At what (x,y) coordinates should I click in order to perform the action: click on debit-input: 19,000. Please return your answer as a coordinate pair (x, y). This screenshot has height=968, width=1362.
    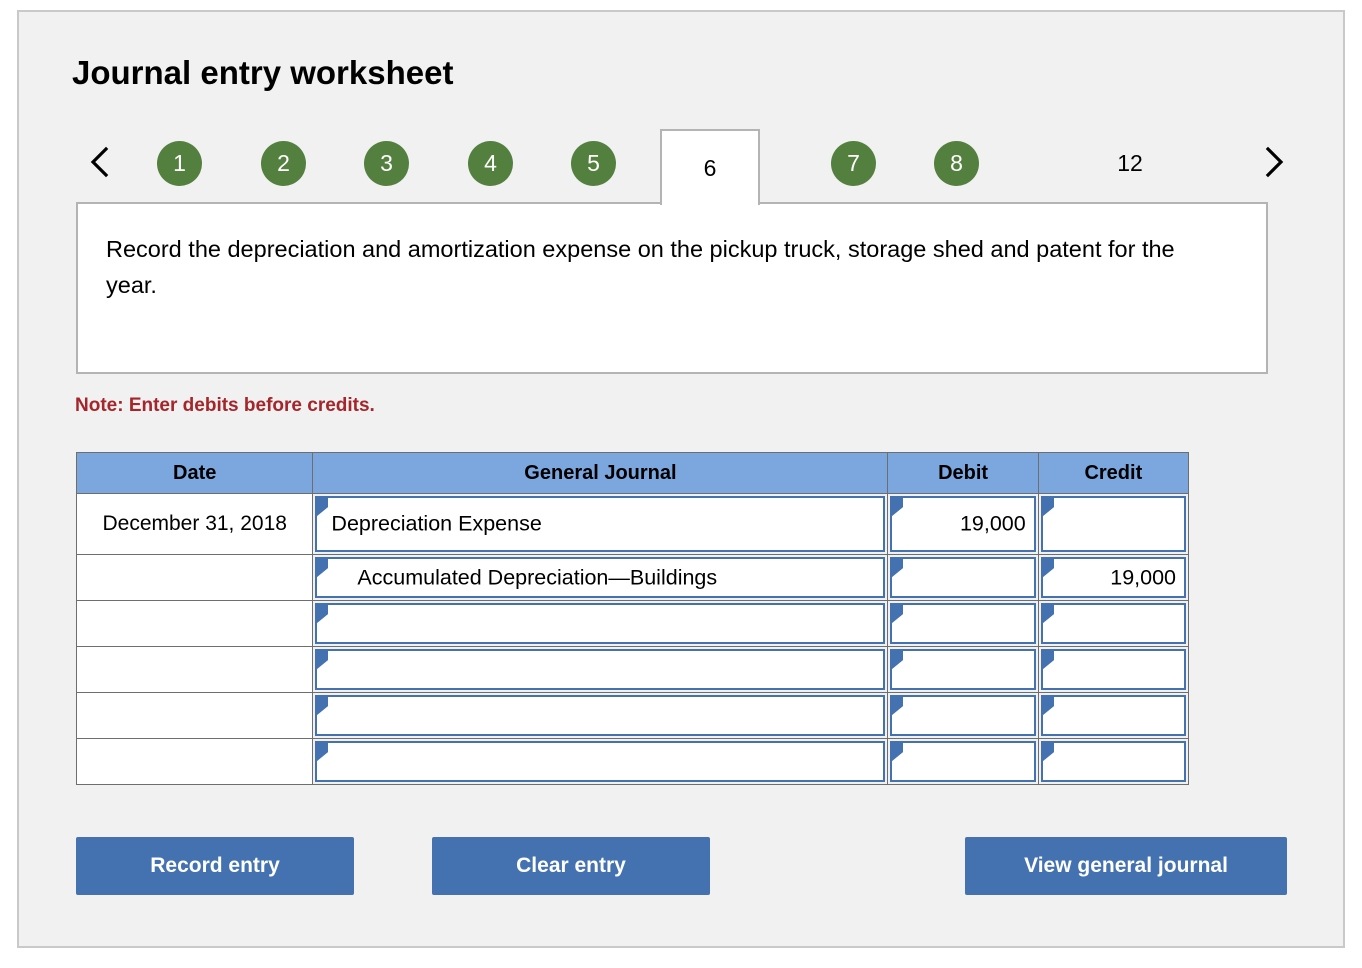
    Looking at the image, I should click on (963, 524).